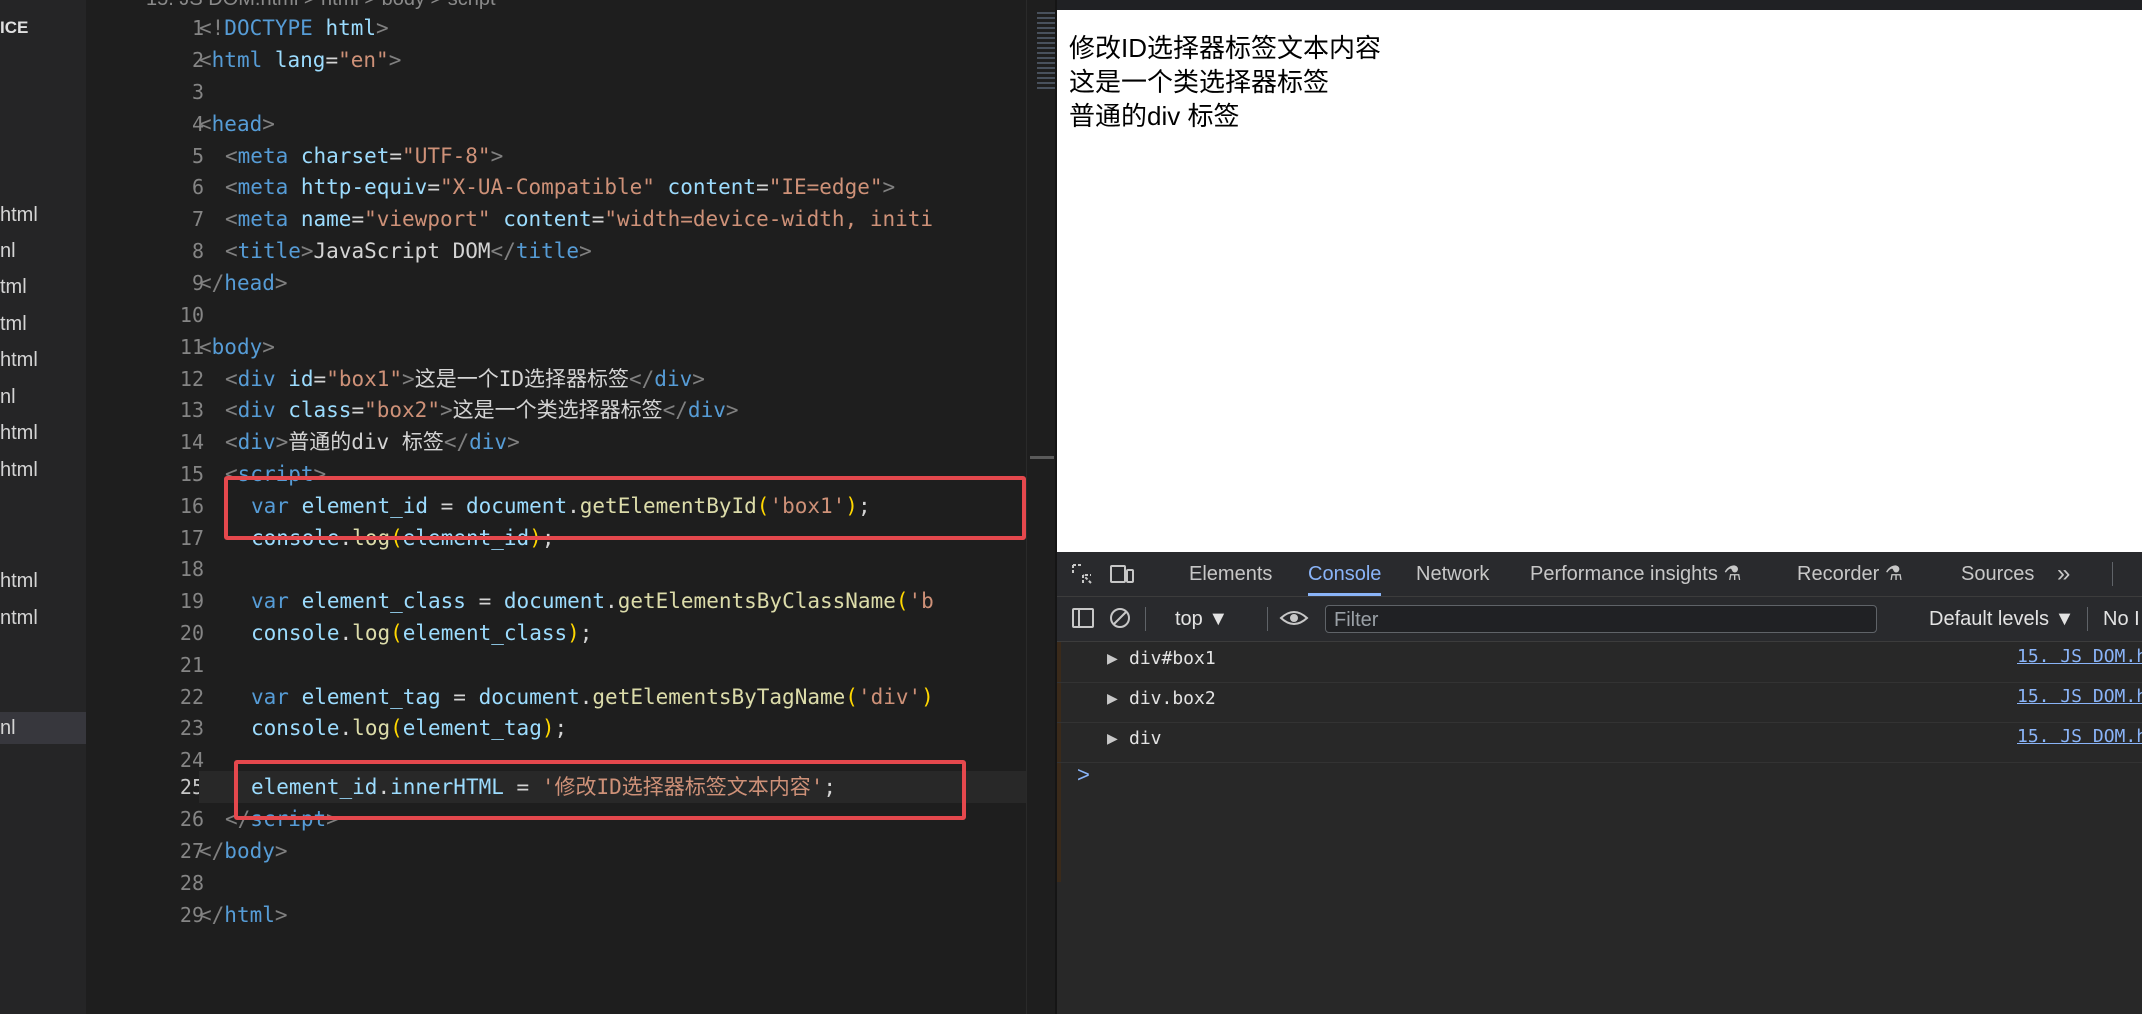  What do you see at coordinates (1230, 574) in the screenshot?
I see `tab-elements: Elements` at bounding box center [1230, 574].